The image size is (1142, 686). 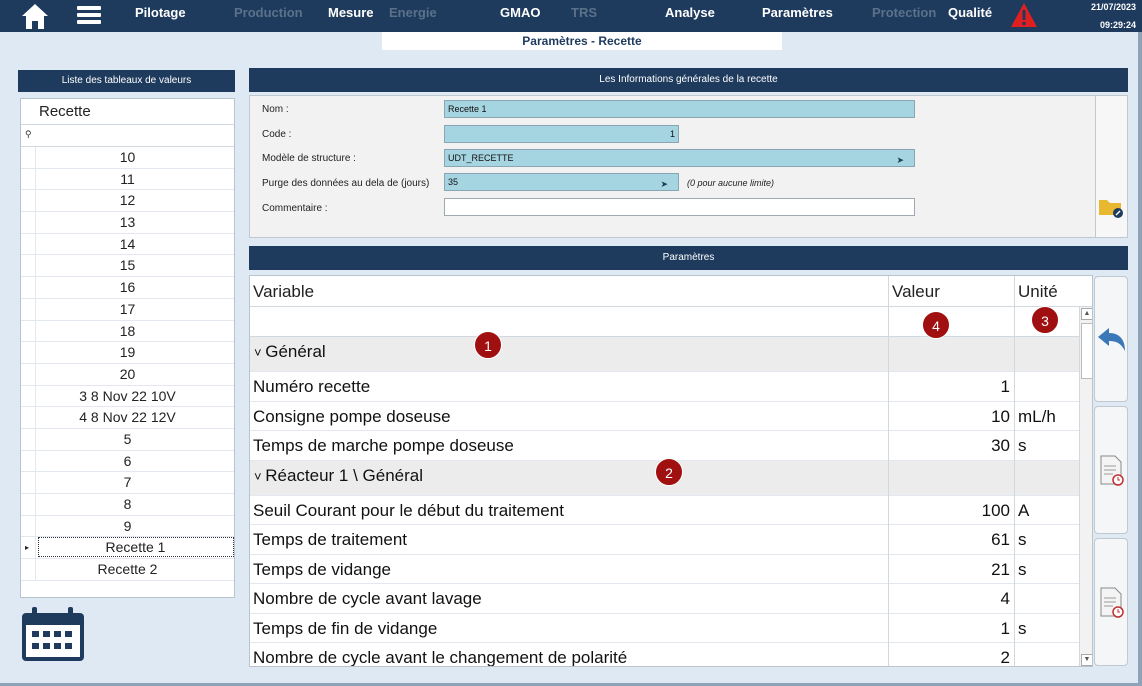 I want to click on nom-value: Recette 1, so click(x=467, y=109).